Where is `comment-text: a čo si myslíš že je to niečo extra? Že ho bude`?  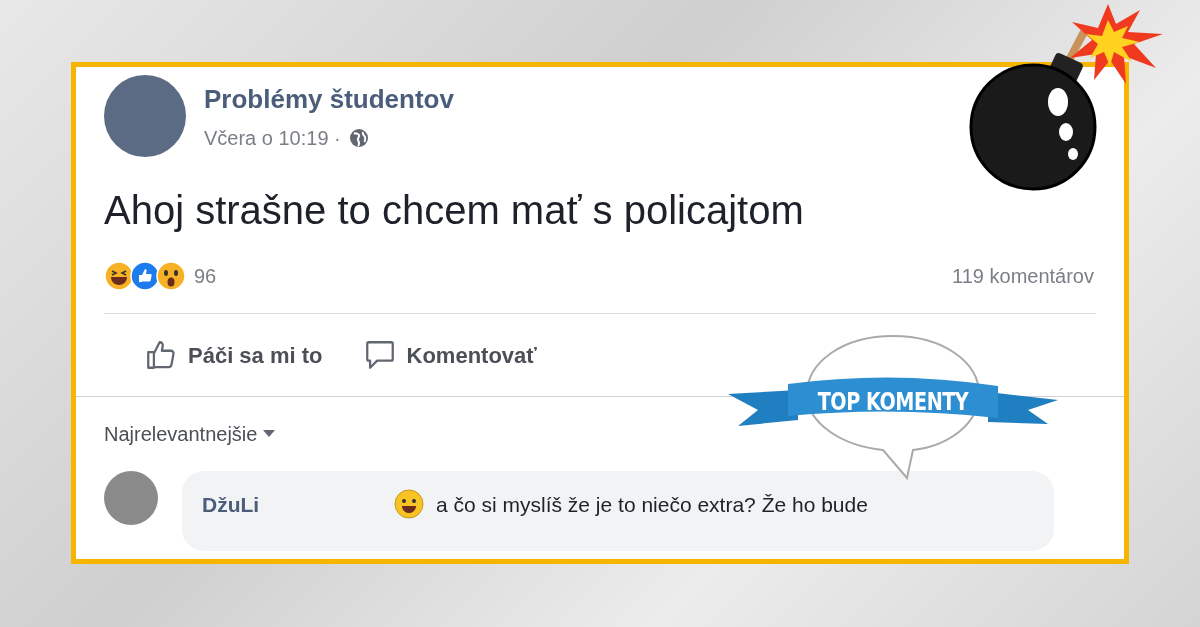 comment-text: a čo si myslíš že je to niečo extra? Že ho bude is located at coordinates (652, 505).